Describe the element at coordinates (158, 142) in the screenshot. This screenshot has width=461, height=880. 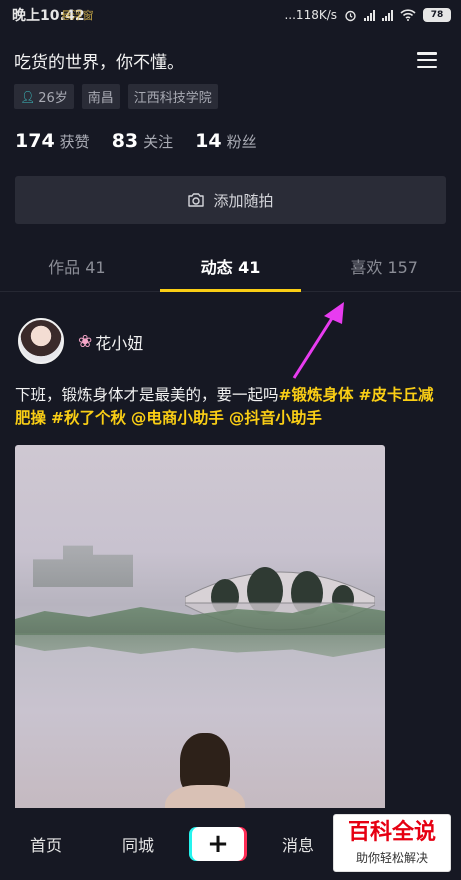
I see `stat-following-label: 关注` at that location.